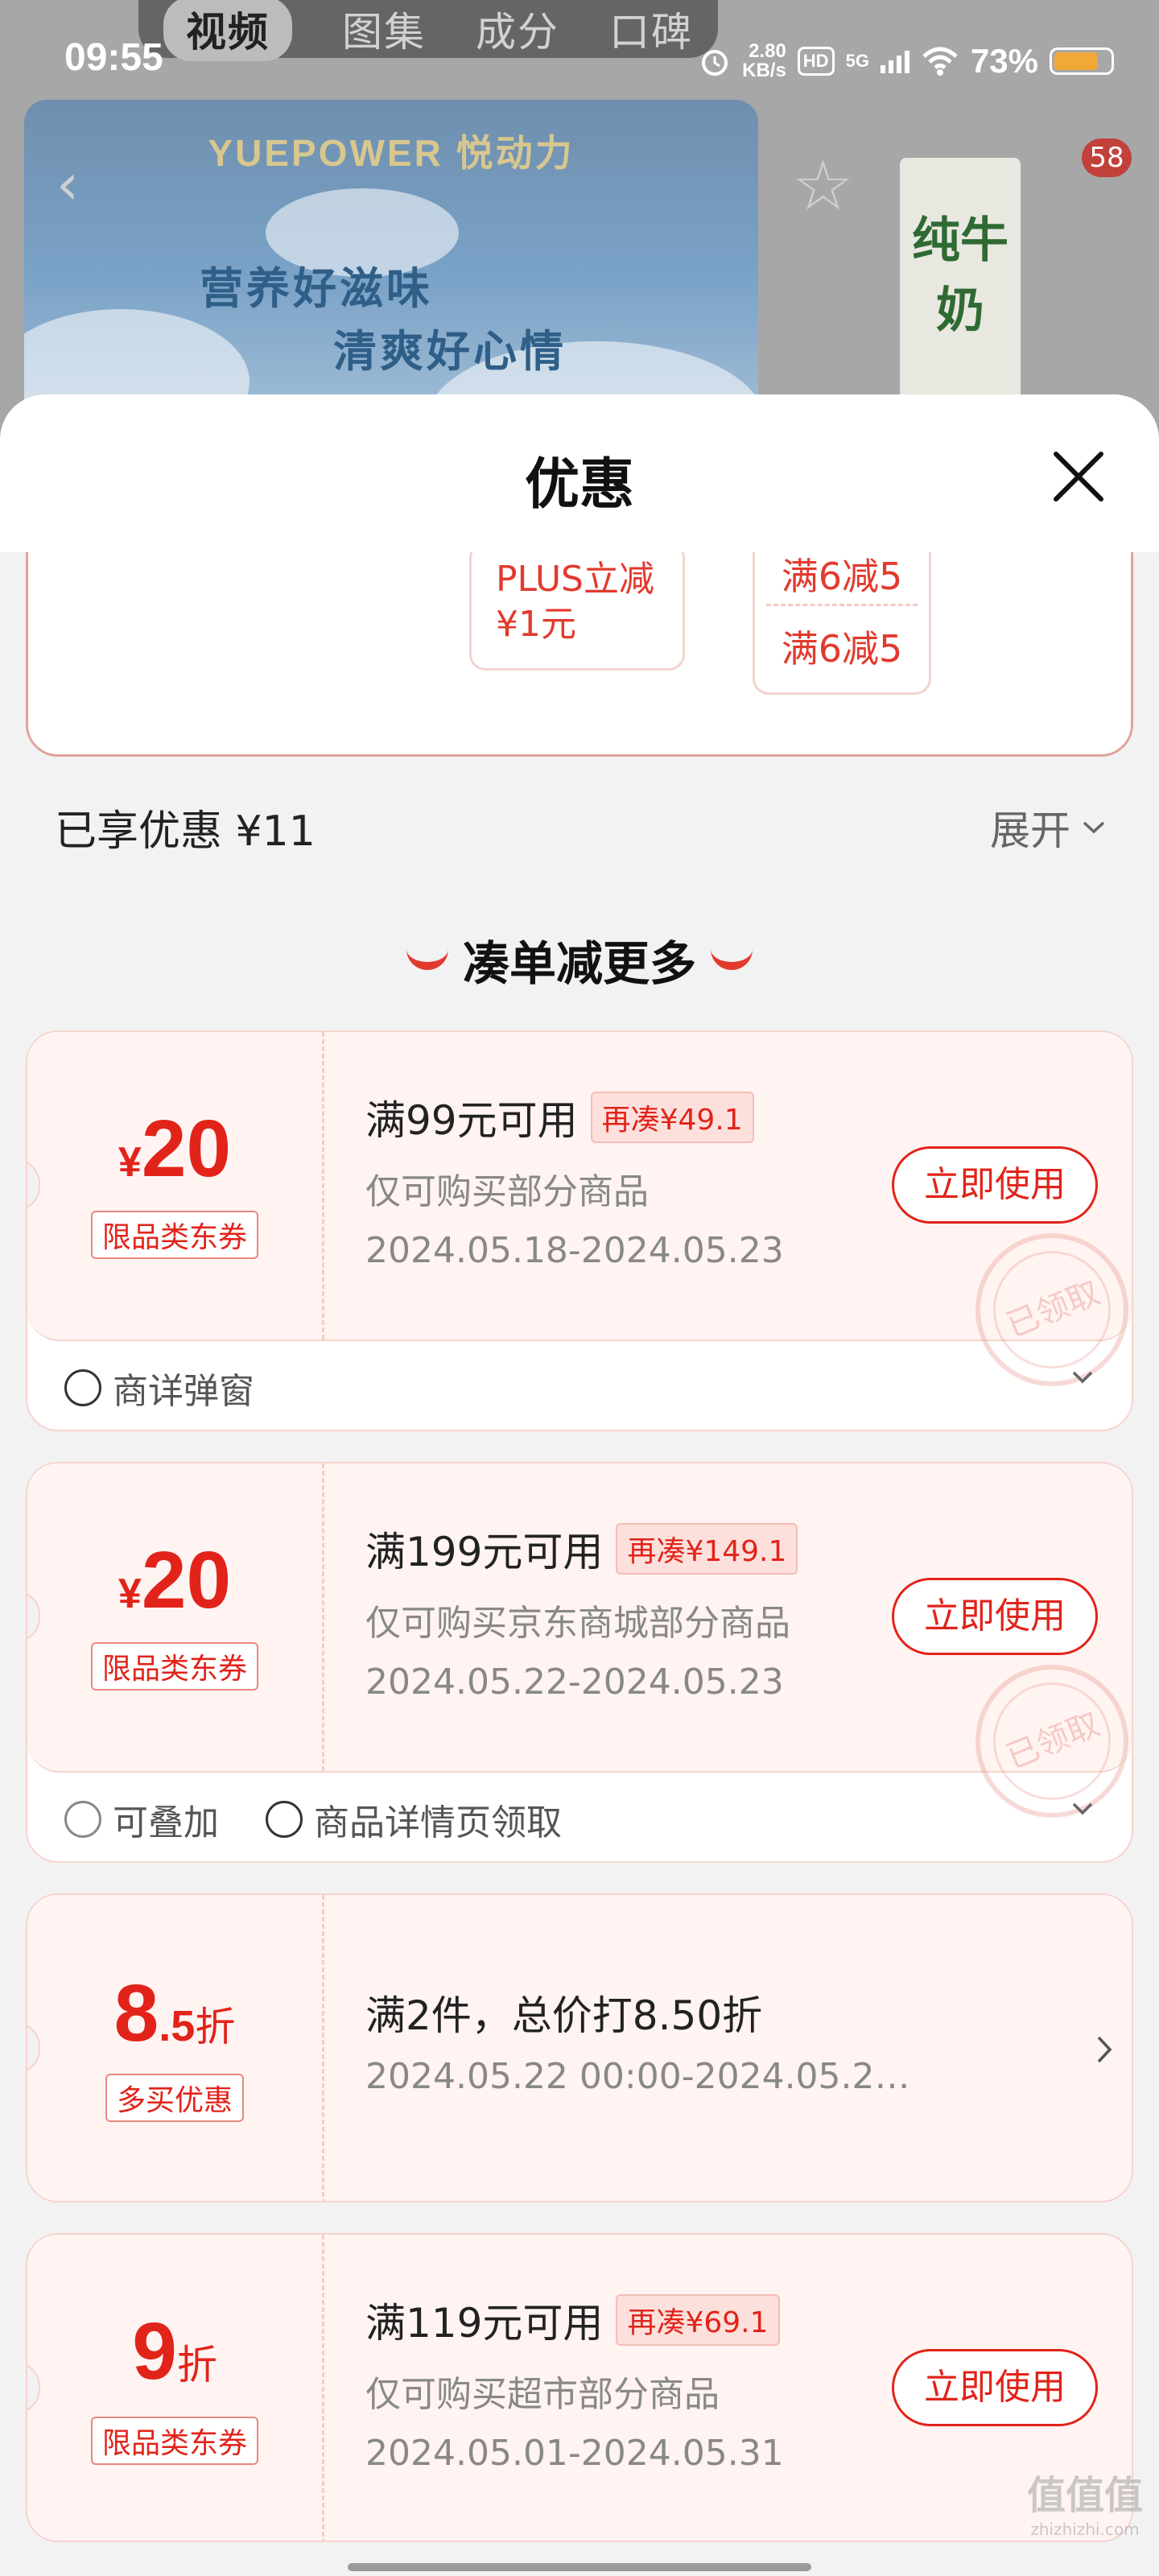 This screenshot has height=2576, width=1159. I want to click on tab-gallery: 图集, so click(384, 29).